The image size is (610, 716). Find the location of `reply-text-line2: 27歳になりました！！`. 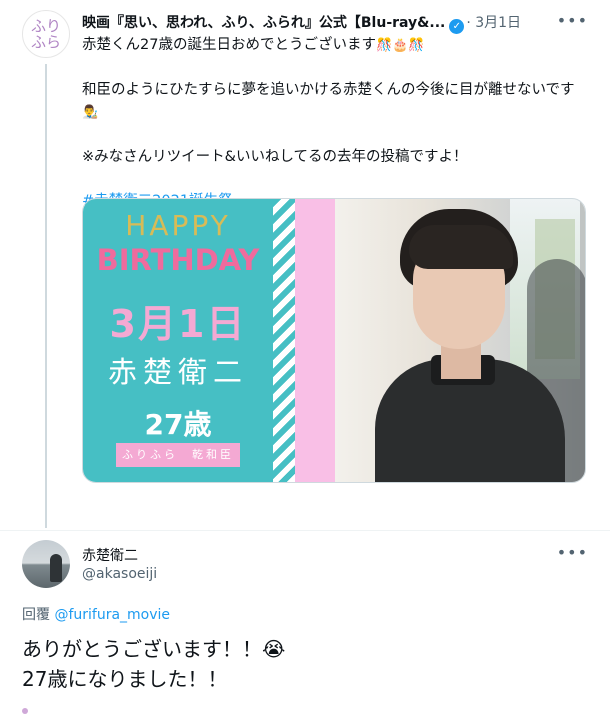

reply-text-line2: 27歳になりました！！ is located at coordinates (125, 679).